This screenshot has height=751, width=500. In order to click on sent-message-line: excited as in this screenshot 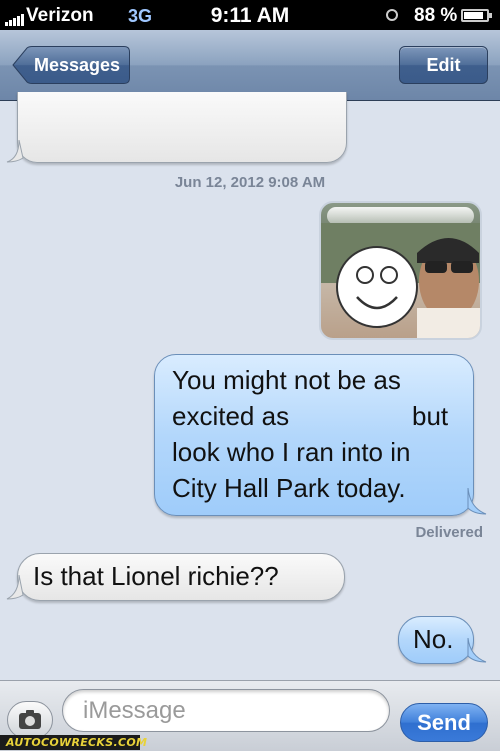, I will do `click(231, 416)`.